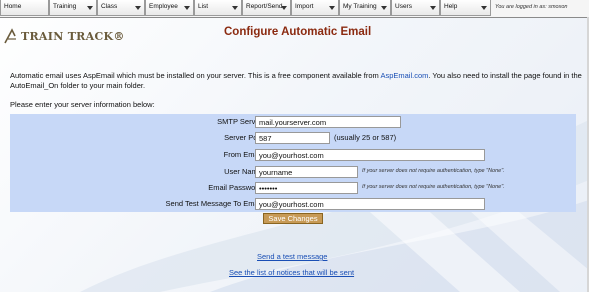 This screenshot has width=589, height=292. Describe the element at coordinates (73, 8) in the screenshot. I see `menu-training: Training` at that location.